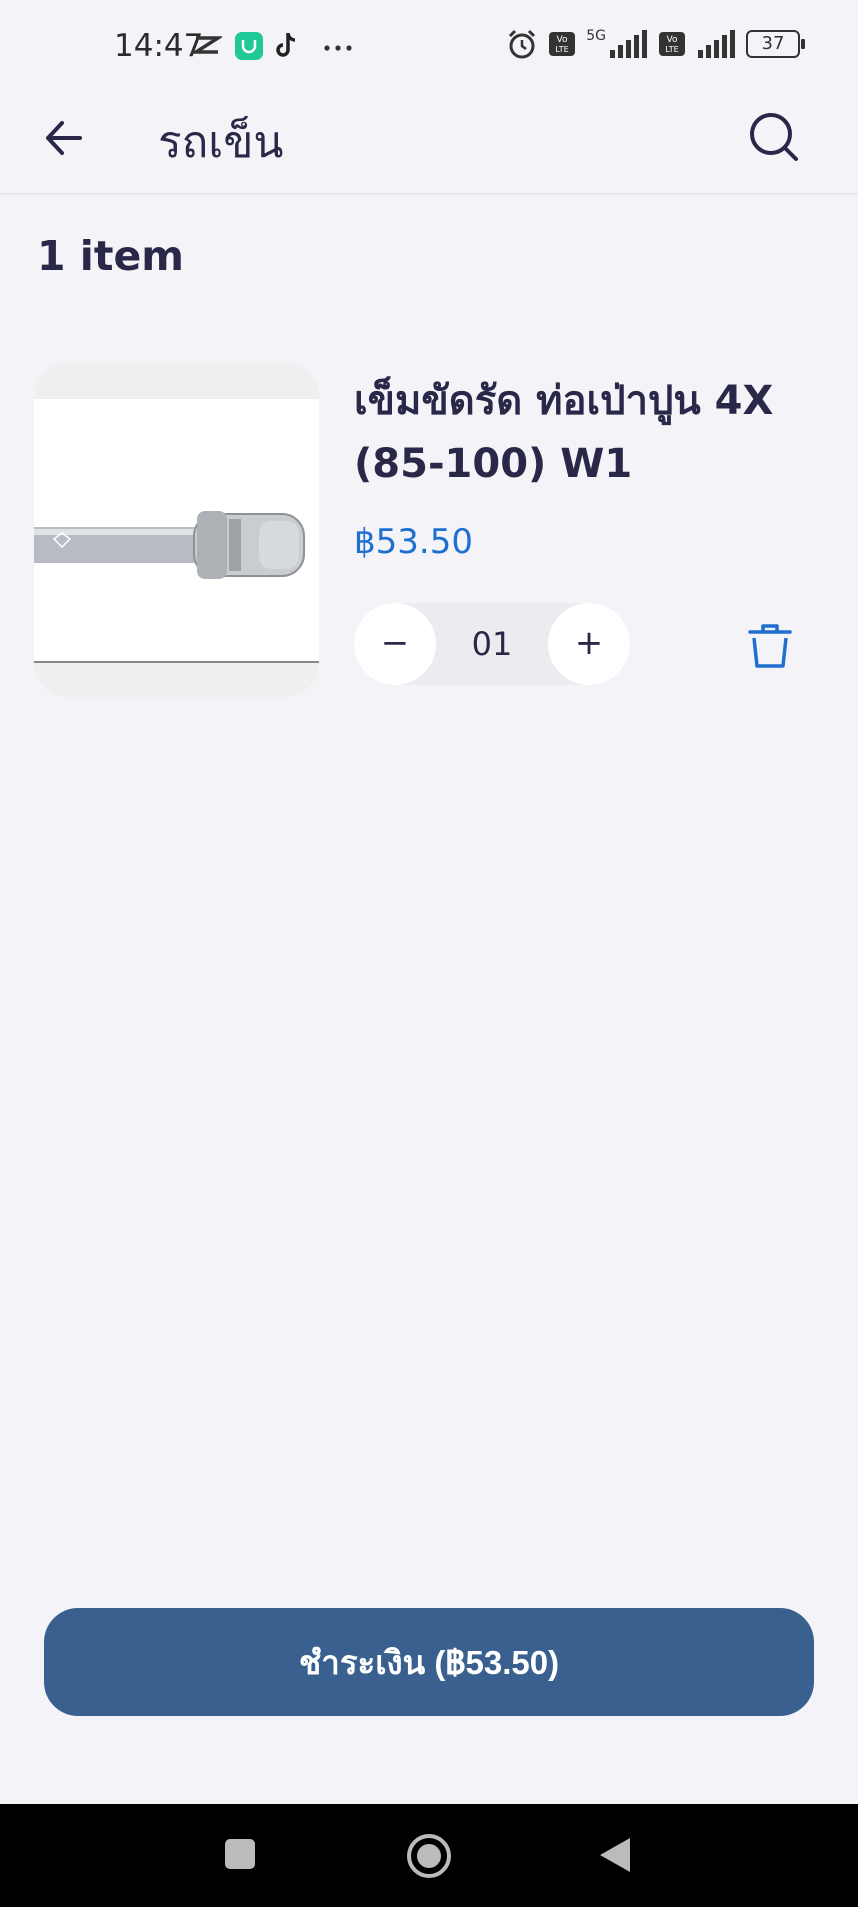 The height and width of the screenshot is (1907, 858). What do you see at coordinates (413, 542) in the screenshot?
I see `product-price: ฿53.50` at bounding box center [413, 542].